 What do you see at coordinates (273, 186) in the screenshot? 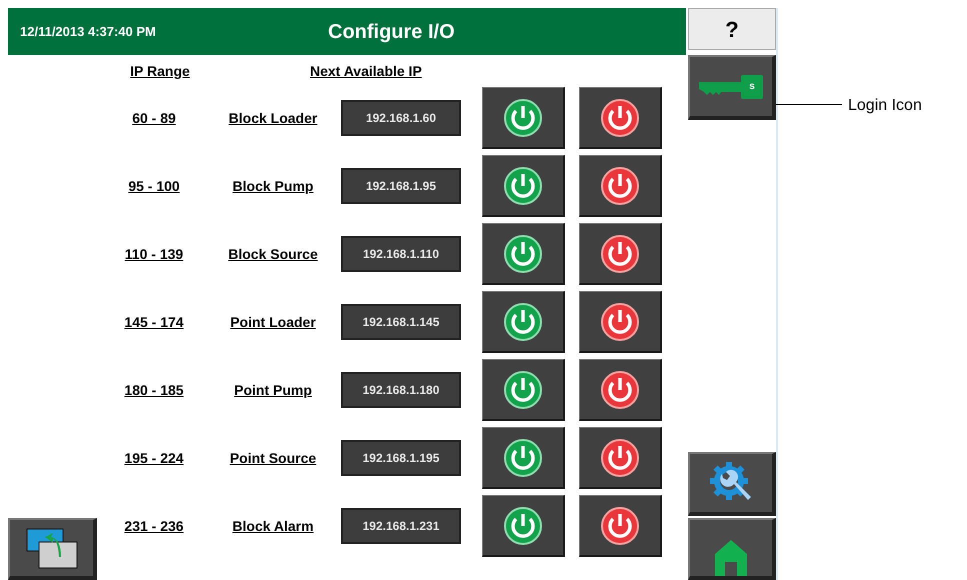
I see `device-name: Block Pump` at bounding box center [273, 186].